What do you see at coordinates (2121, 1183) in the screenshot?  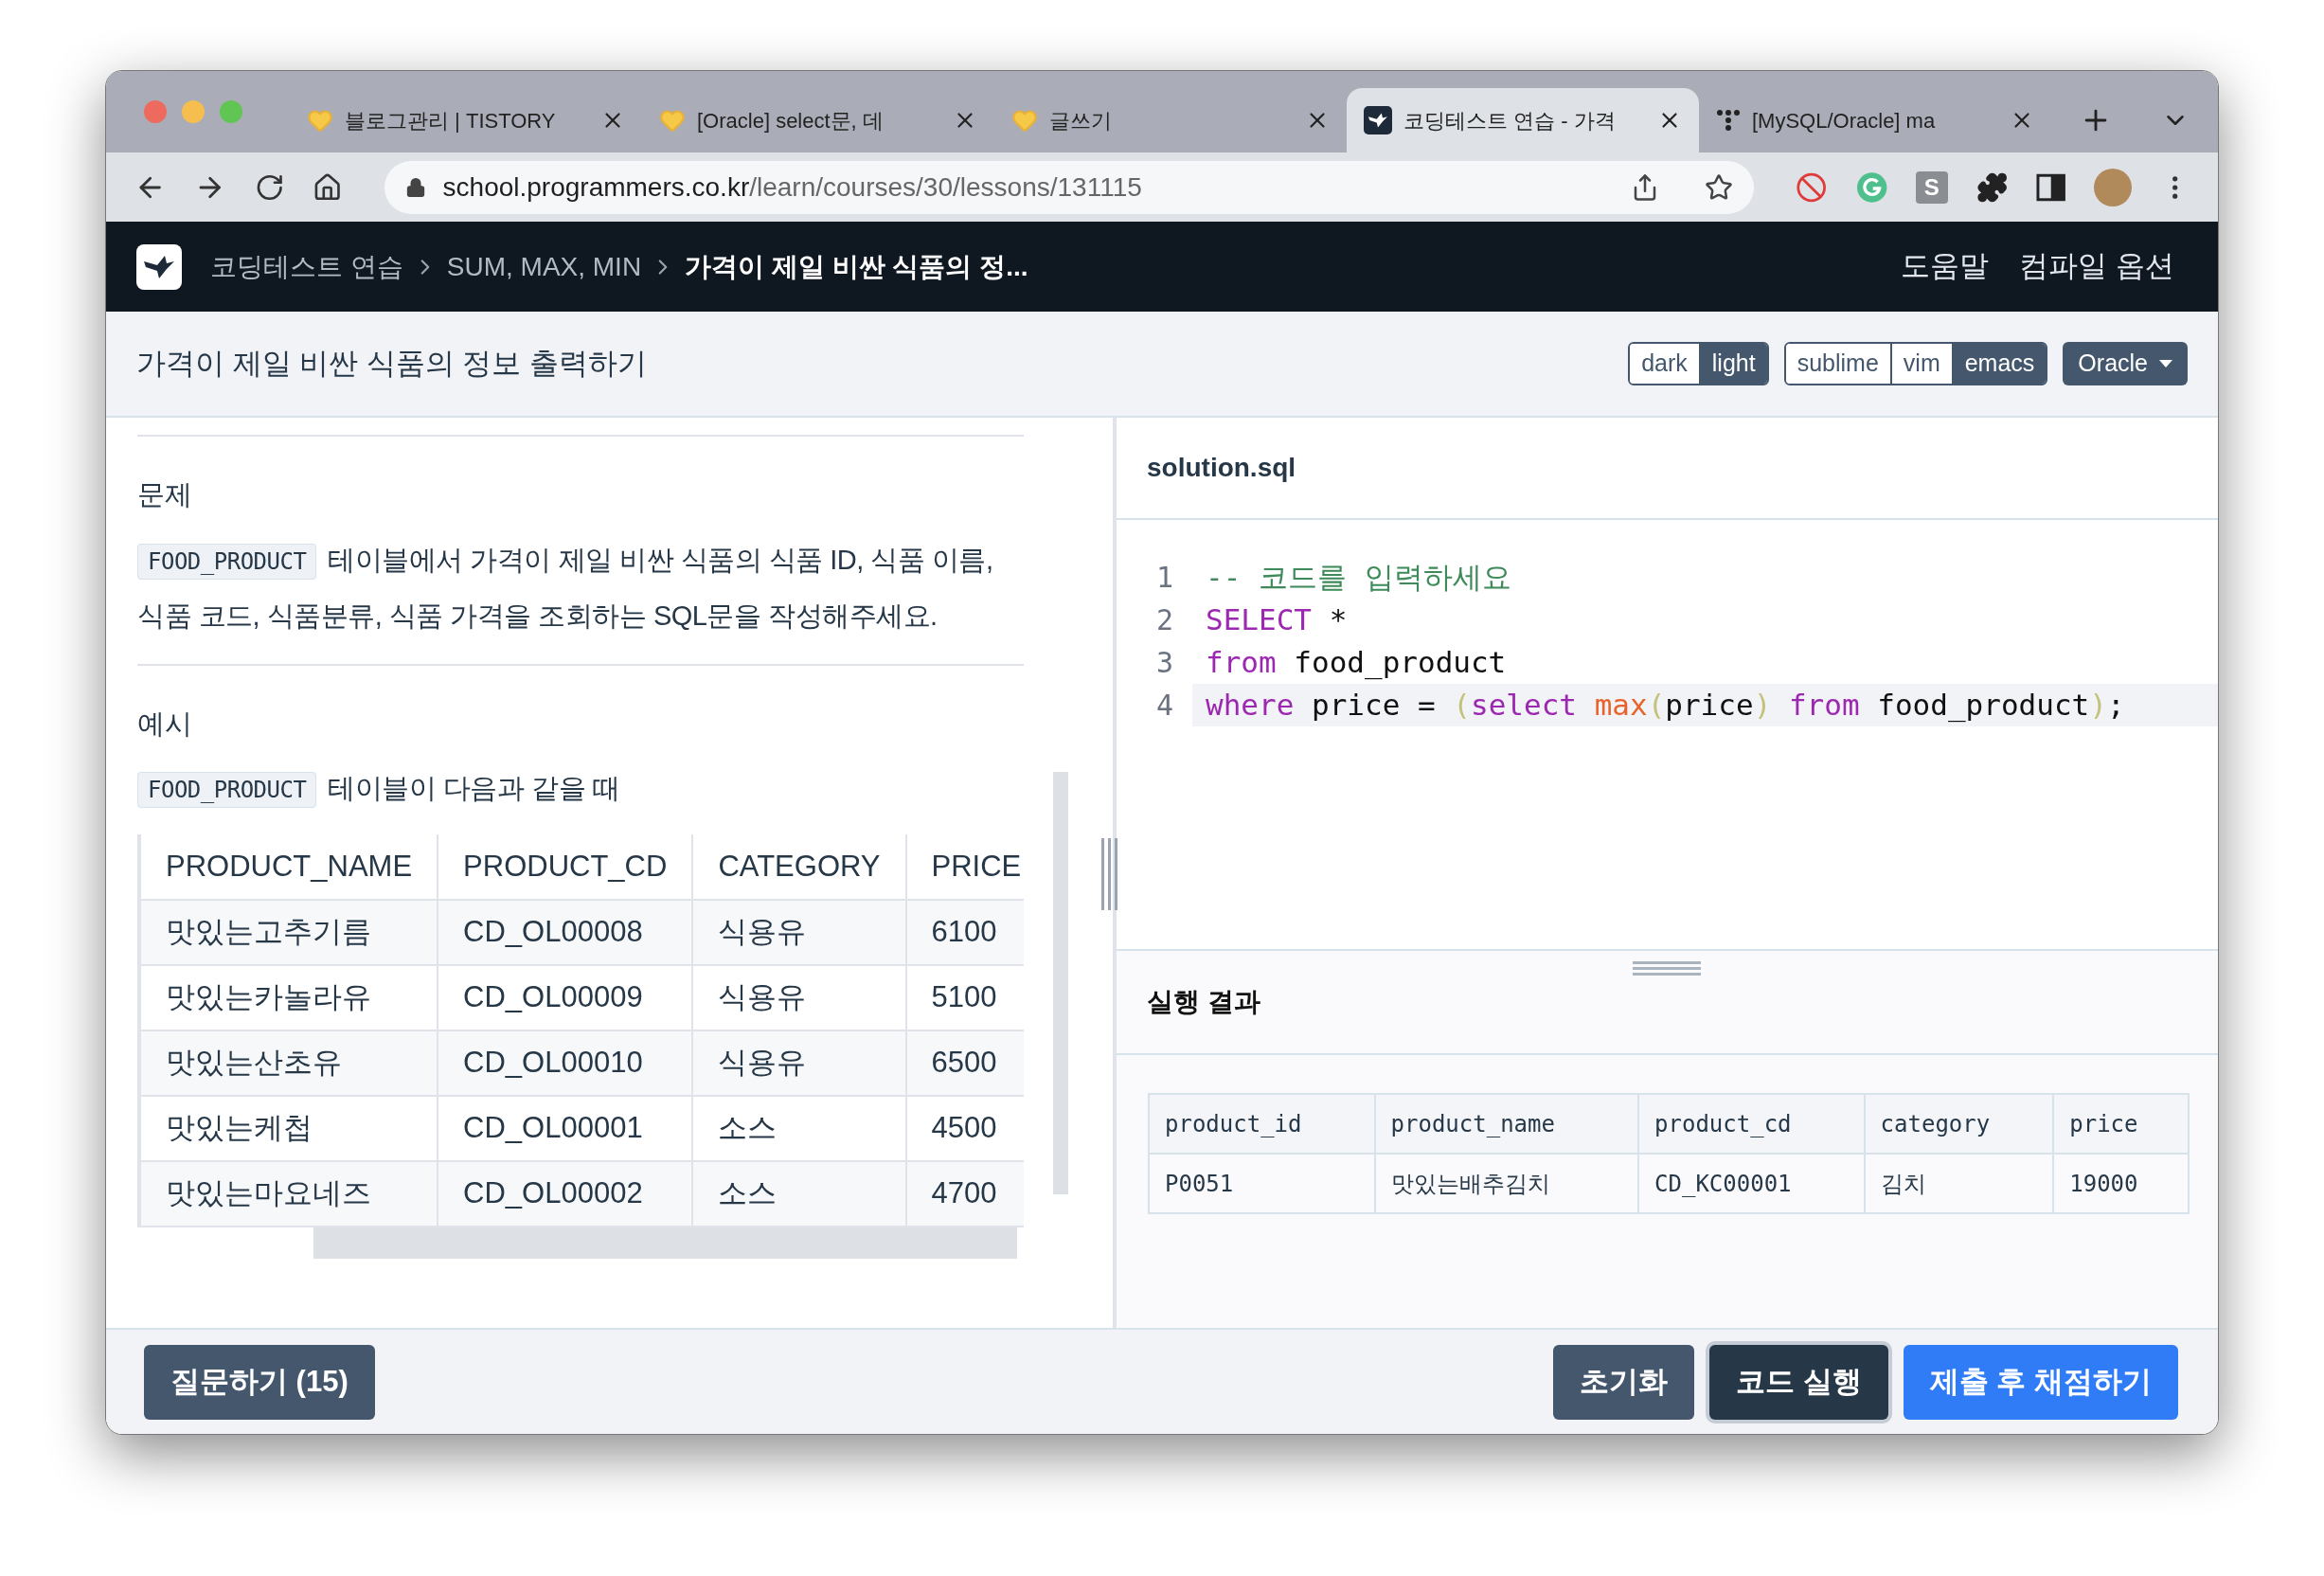 I see `table-cell: 19000` at bounding box center [2121, 1183].